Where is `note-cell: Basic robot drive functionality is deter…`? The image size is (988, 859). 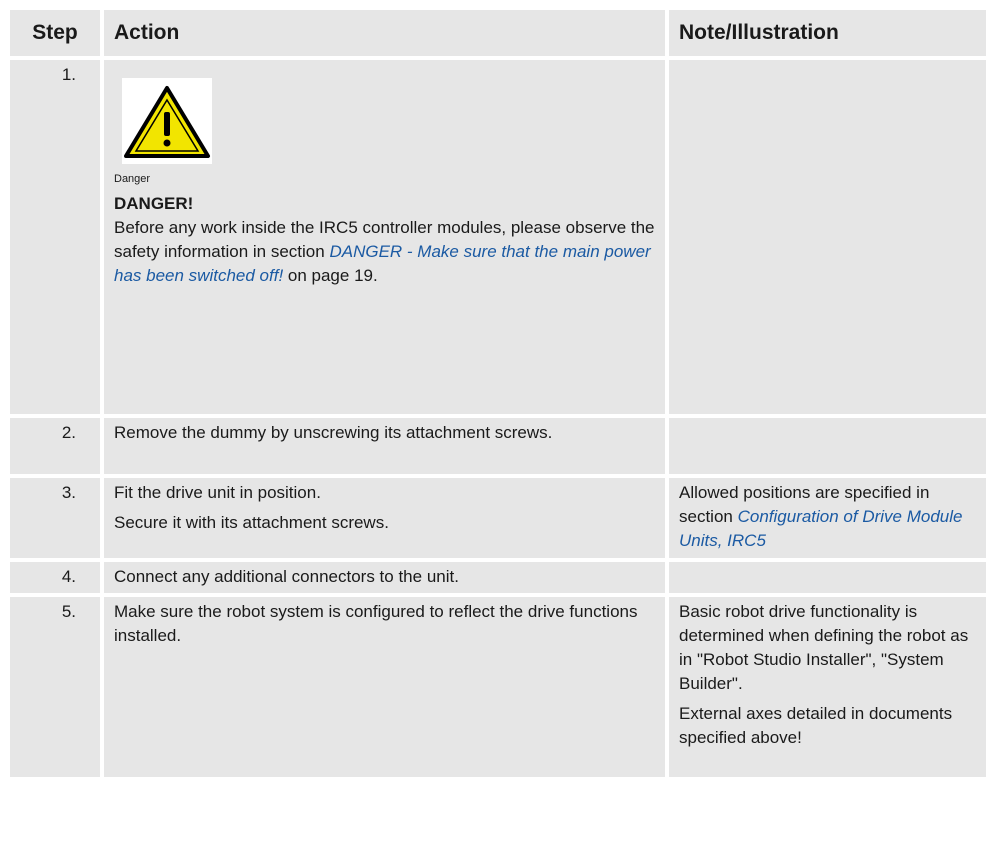 note-cell: Basic robot drive functionality is deter… is located at coordinates (827, 687).